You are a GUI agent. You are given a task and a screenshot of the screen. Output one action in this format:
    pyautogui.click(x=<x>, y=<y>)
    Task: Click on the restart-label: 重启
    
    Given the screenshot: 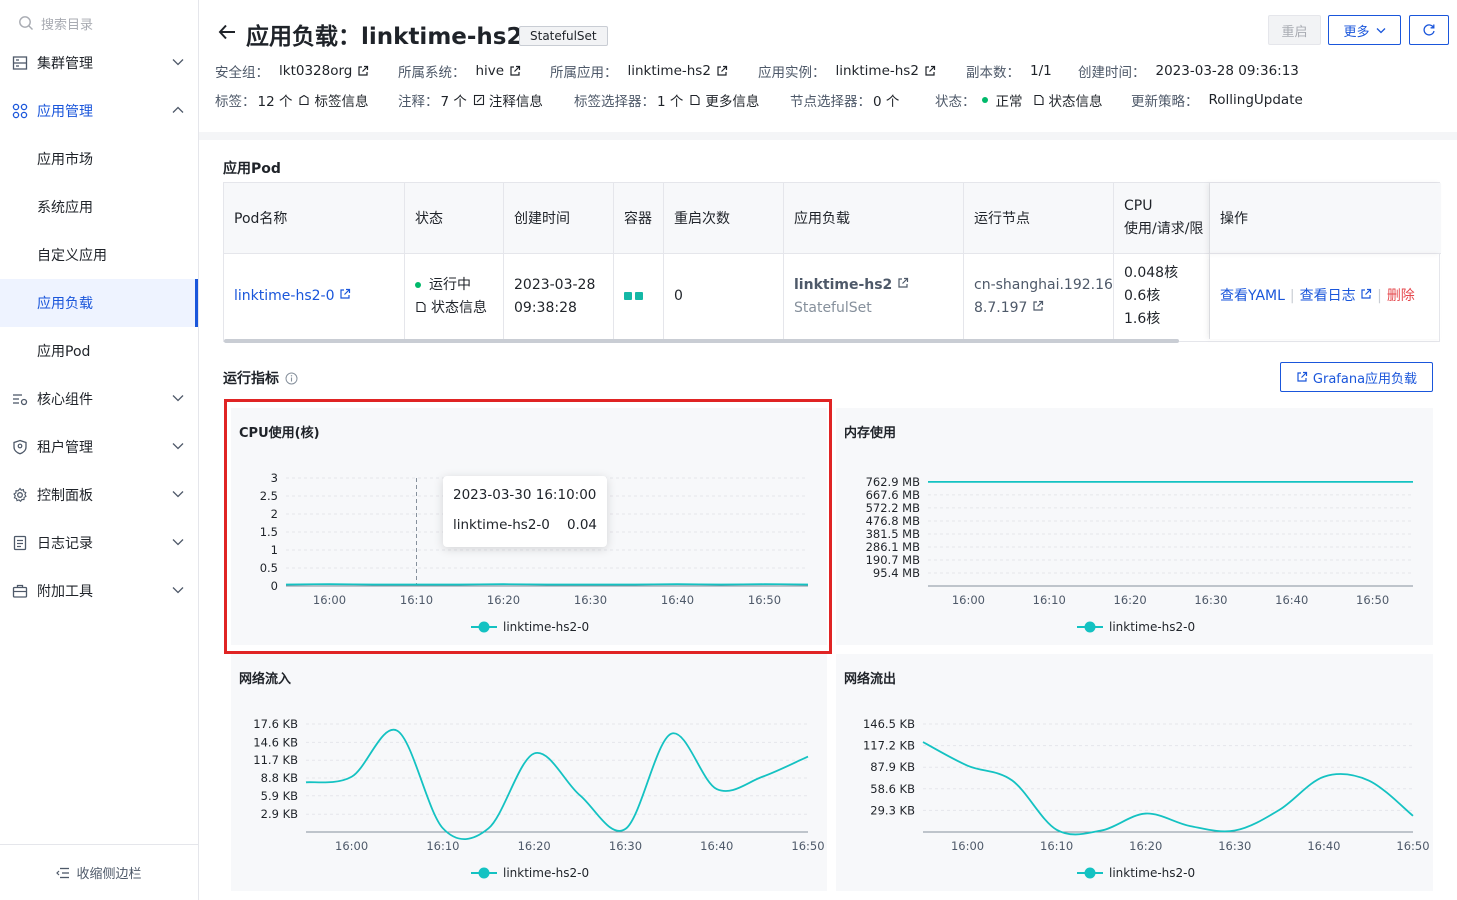 What is the action you would take?
    pyautogui.click(x=1294, y=32)
    